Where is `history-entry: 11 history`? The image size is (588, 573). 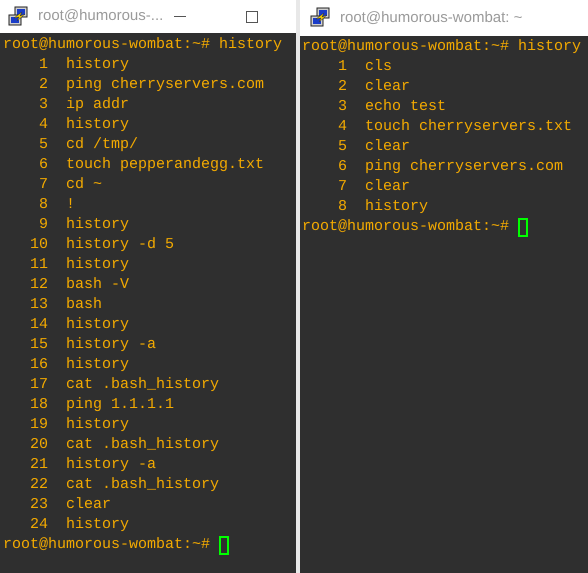 history-entry: 11 history is located at coordinates (79, 265).